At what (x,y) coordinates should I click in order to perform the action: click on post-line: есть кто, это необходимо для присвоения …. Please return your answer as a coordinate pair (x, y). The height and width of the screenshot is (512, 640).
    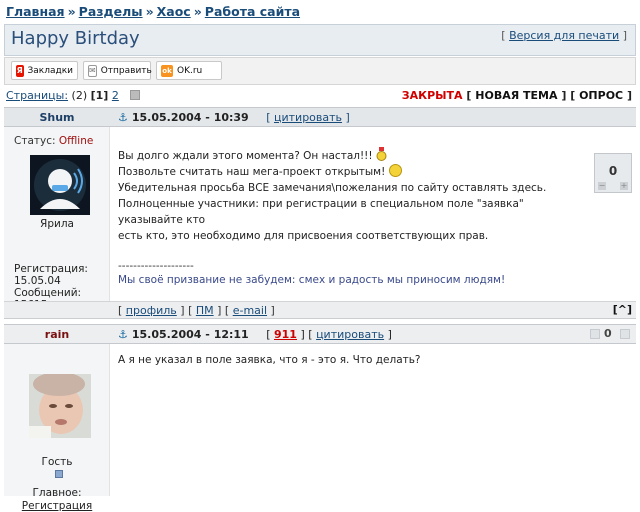
    Looking at the image, I should click on (303, 236).